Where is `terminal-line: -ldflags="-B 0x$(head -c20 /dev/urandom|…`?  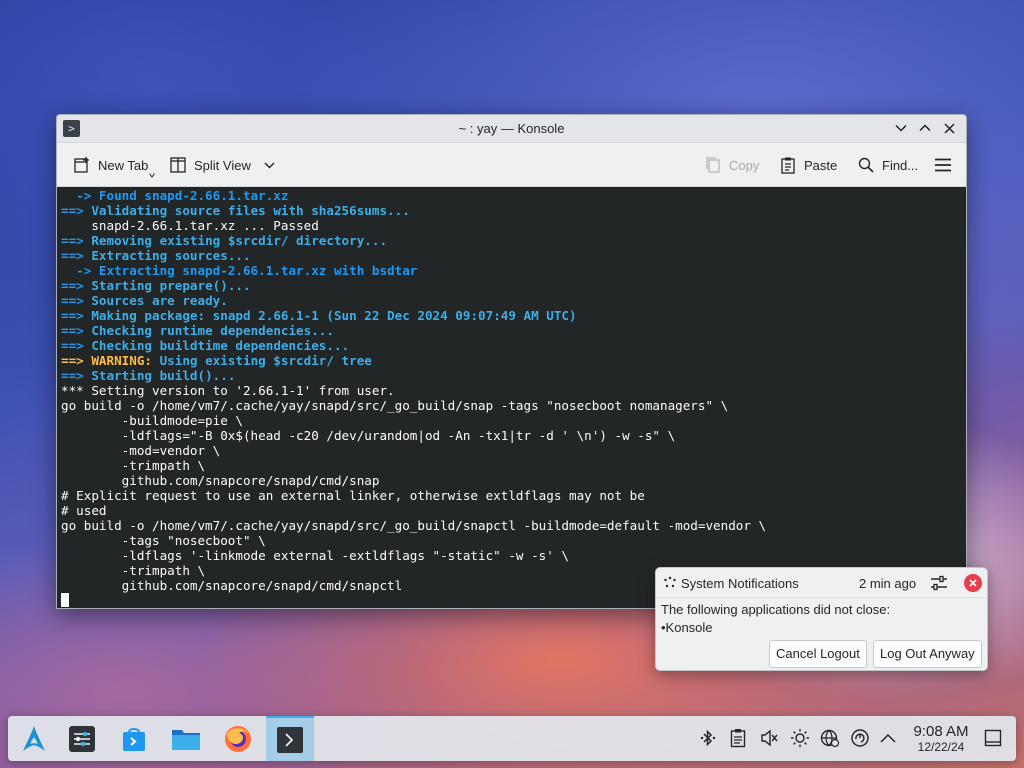 terminal-line: -ldflags="-B 0x$(head -c20 /dev/urandom|… is located at coordinates (513, 435).